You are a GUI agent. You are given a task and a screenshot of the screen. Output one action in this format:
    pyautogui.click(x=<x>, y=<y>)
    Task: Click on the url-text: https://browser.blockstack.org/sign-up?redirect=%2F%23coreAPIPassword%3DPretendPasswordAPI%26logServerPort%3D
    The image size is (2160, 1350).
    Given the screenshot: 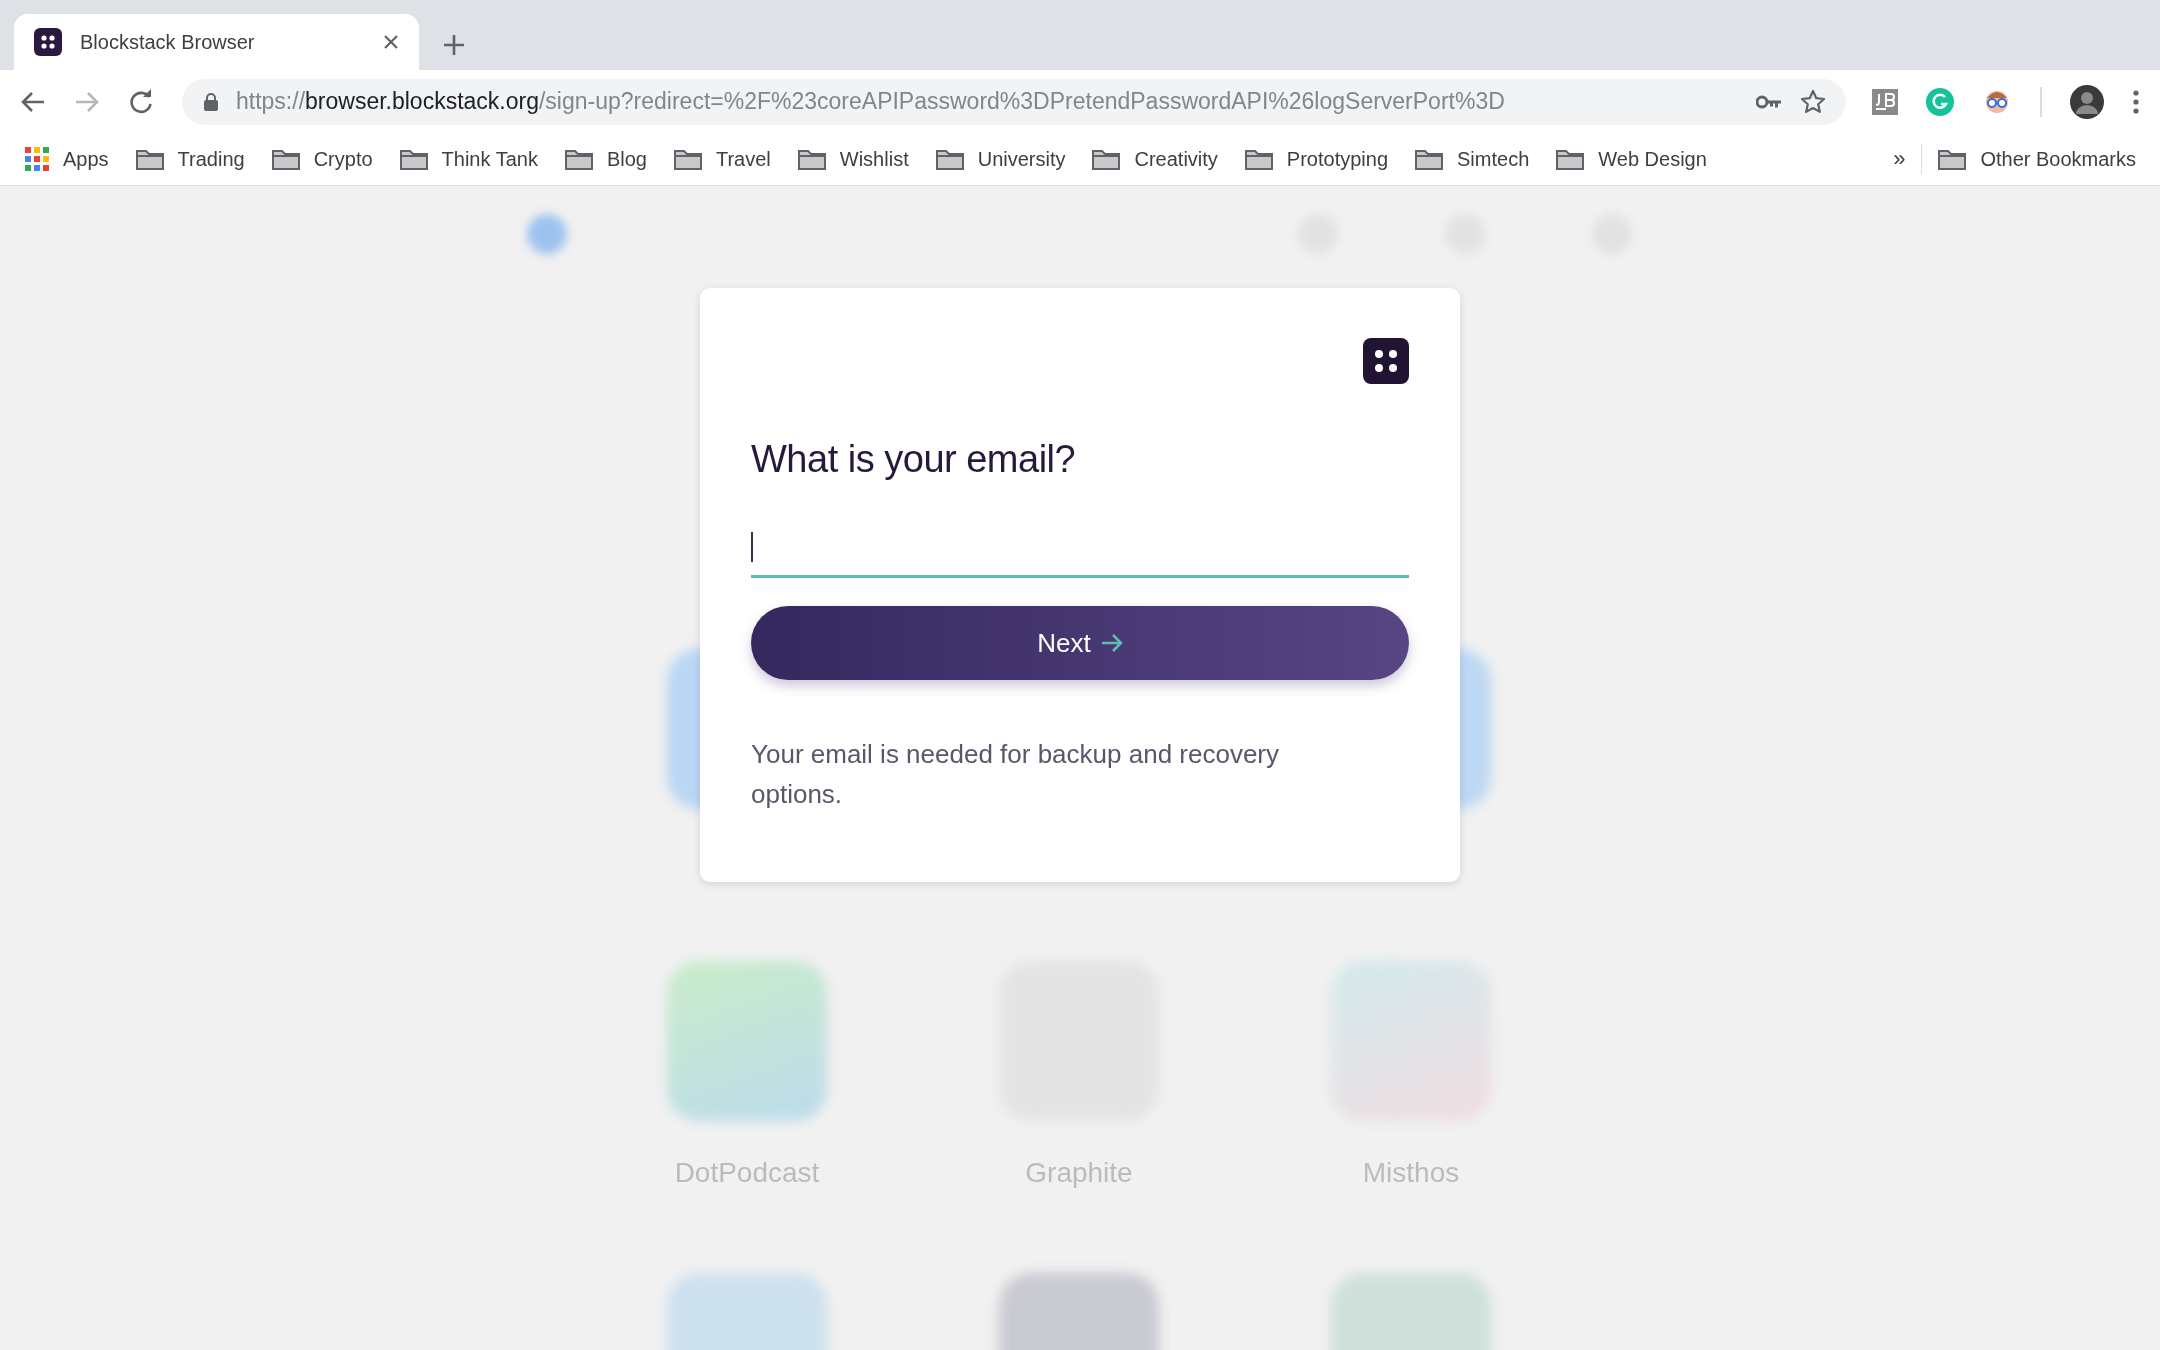 What is the action you would take?
    pyautogui.click(x=871, y=101)
    